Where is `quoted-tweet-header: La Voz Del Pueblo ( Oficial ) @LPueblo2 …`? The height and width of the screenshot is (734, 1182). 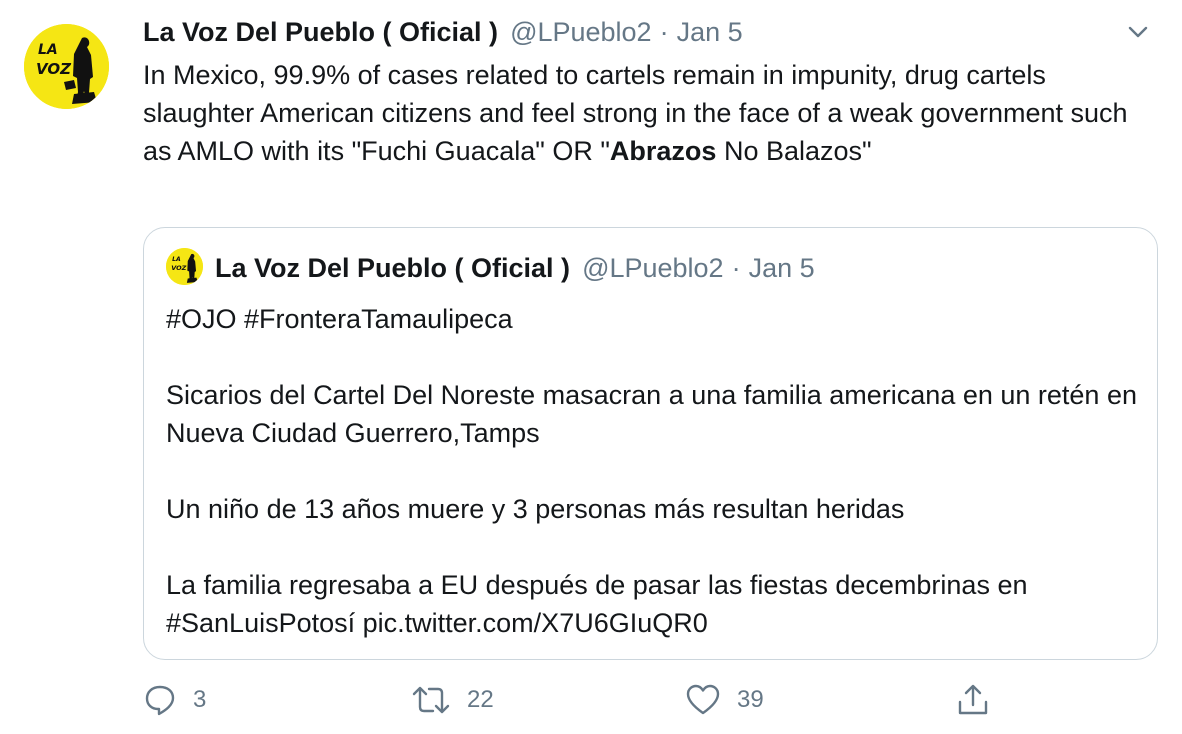 quoted-tweet-header: La Voz Del Pueblo ( Oficial ) @LPueblo2 … is located at coordinates (515, 268).